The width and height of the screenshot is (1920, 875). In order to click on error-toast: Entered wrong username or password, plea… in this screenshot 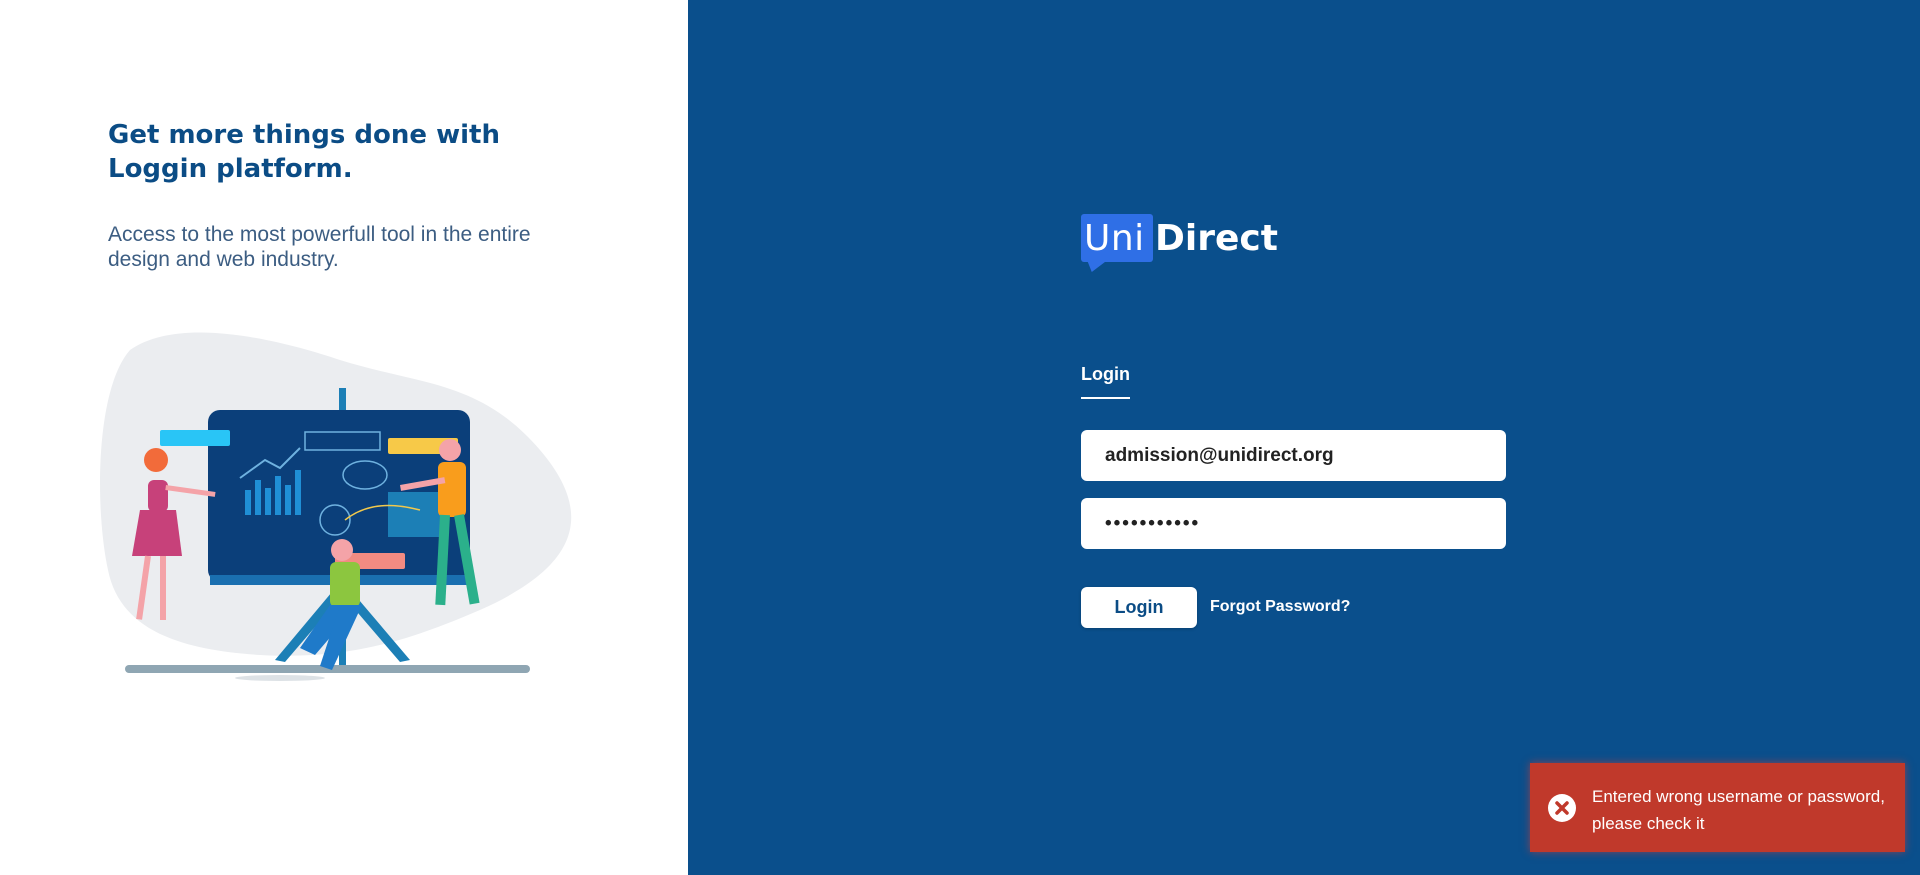, I will do `click(1717, 807)`.